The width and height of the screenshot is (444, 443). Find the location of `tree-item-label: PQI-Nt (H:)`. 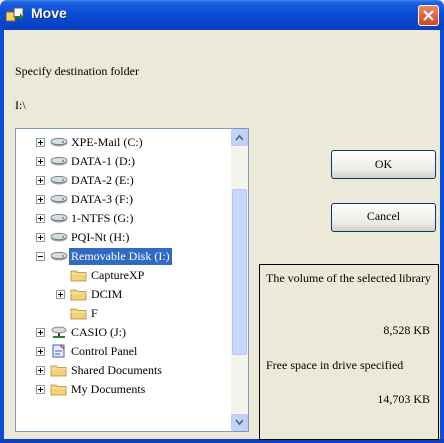

tree-item-label: PQI-Nt (H:) is located at coordinates (100, 237).